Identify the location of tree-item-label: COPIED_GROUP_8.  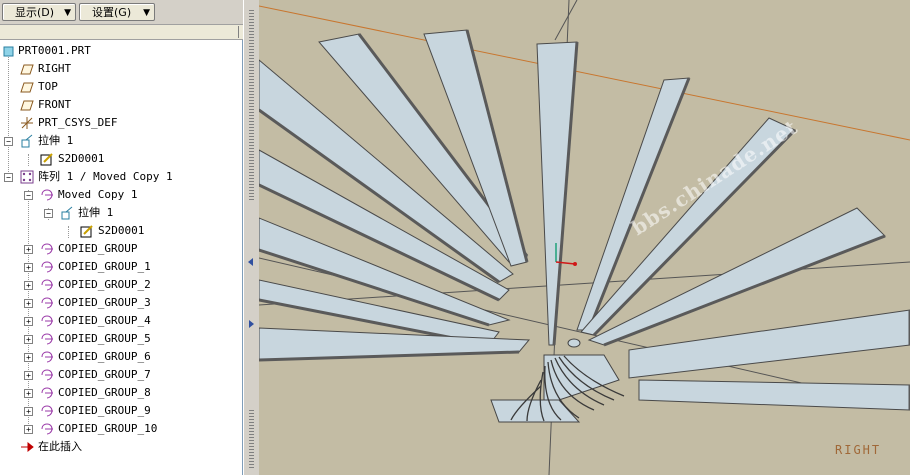
(104, 392).